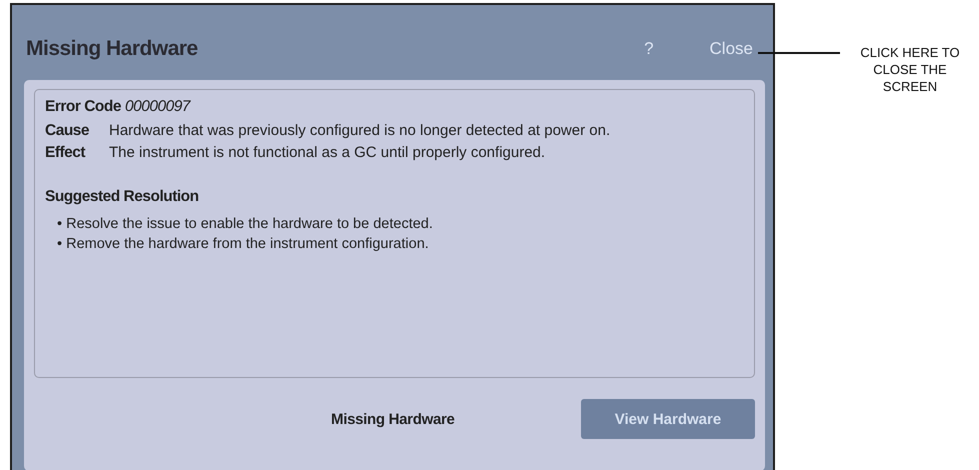 The width and height of the screenshot is (979, 470). I want to click on error-code-label: Error Code, so click(83, 107).